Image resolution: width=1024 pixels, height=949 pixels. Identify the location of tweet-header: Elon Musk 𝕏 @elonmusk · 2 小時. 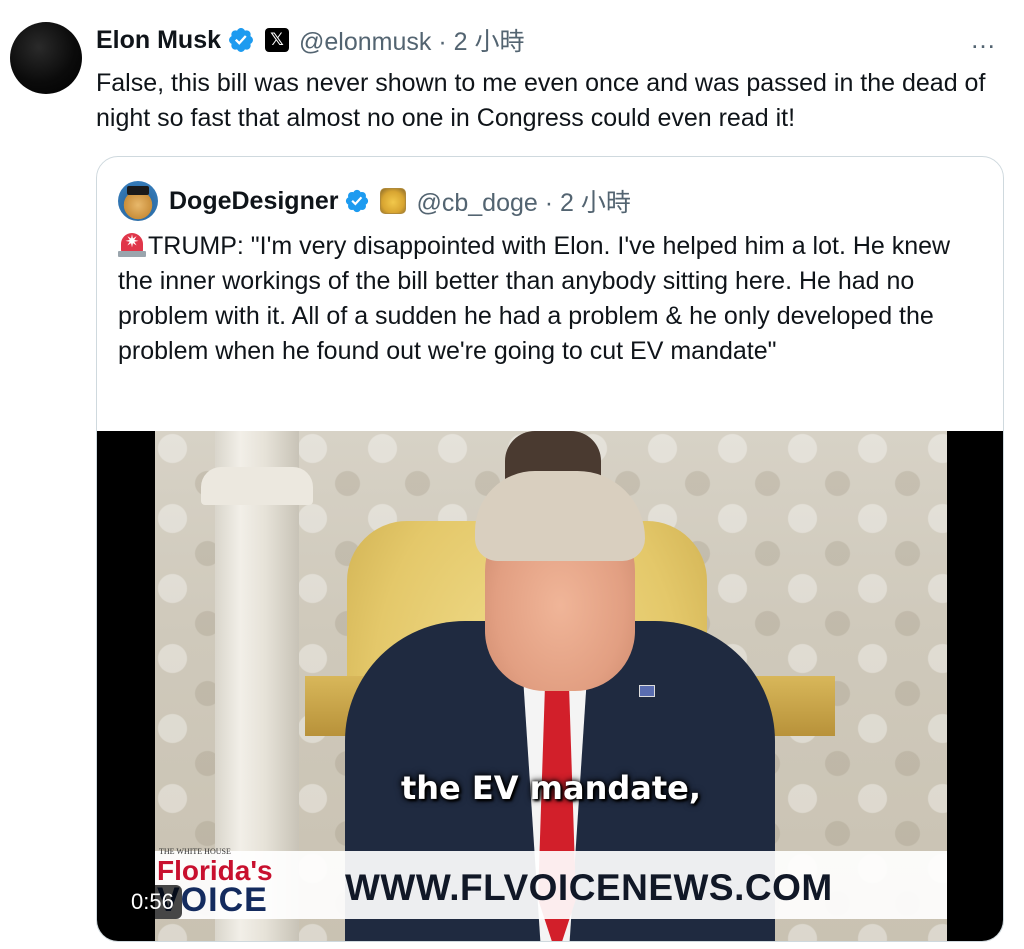
(310, 40).